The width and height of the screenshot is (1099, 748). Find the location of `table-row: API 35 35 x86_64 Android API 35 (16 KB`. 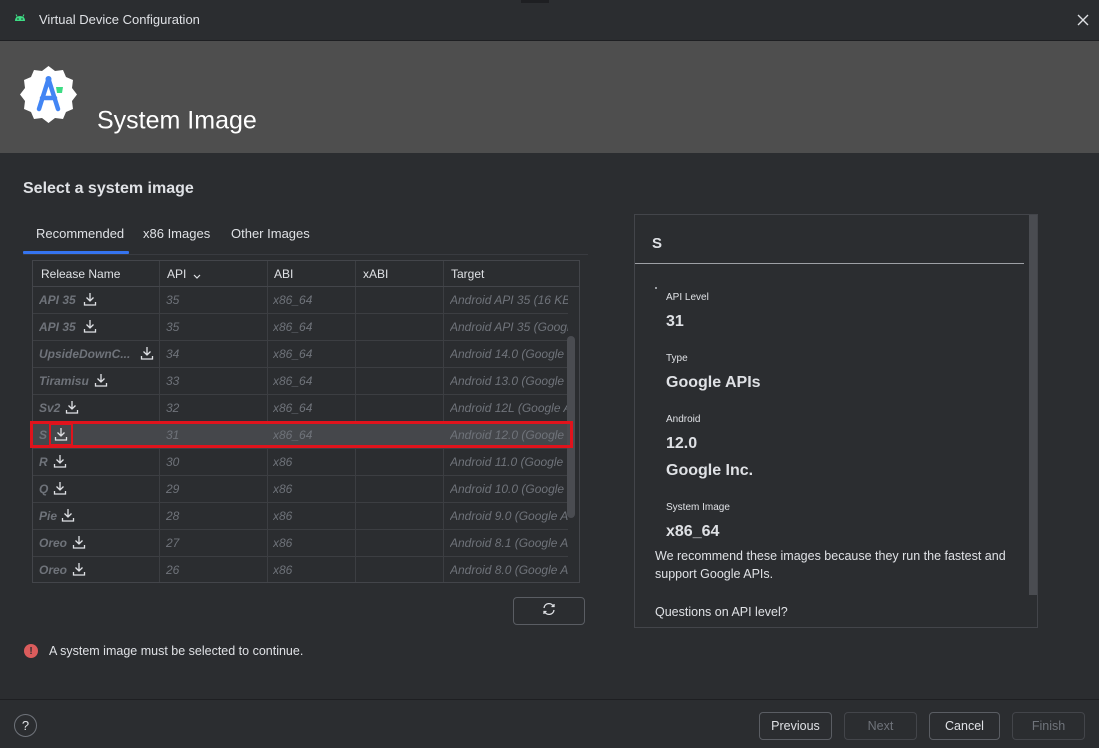

table-row: API 35 35 x86_64 Android API 35 (16 KB is located at coordinates (300, 300).